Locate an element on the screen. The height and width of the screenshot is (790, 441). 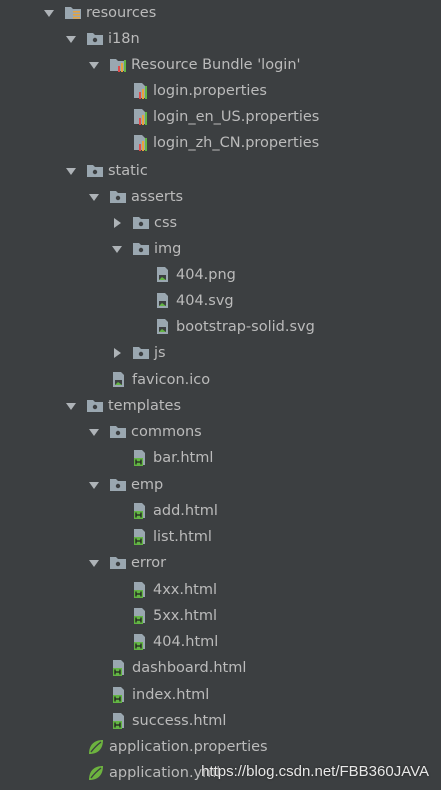
tree-item-label: bar.html is located at coordinates (183, 458).